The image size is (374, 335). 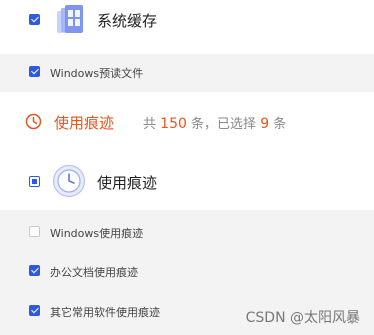 I want to click on summary-selected: 9, so click(x=265, y=124).